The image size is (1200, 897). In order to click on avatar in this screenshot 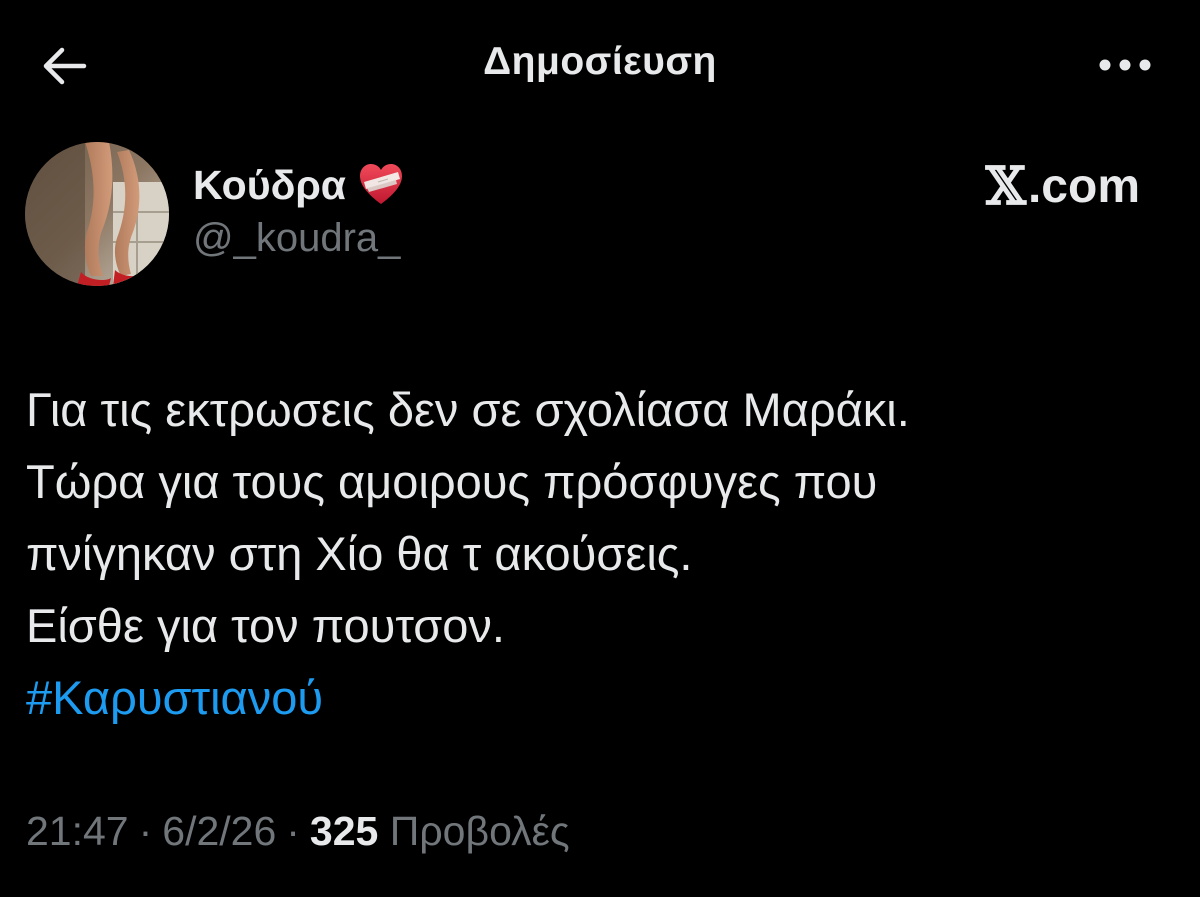, I will do `click(97, 214)`.